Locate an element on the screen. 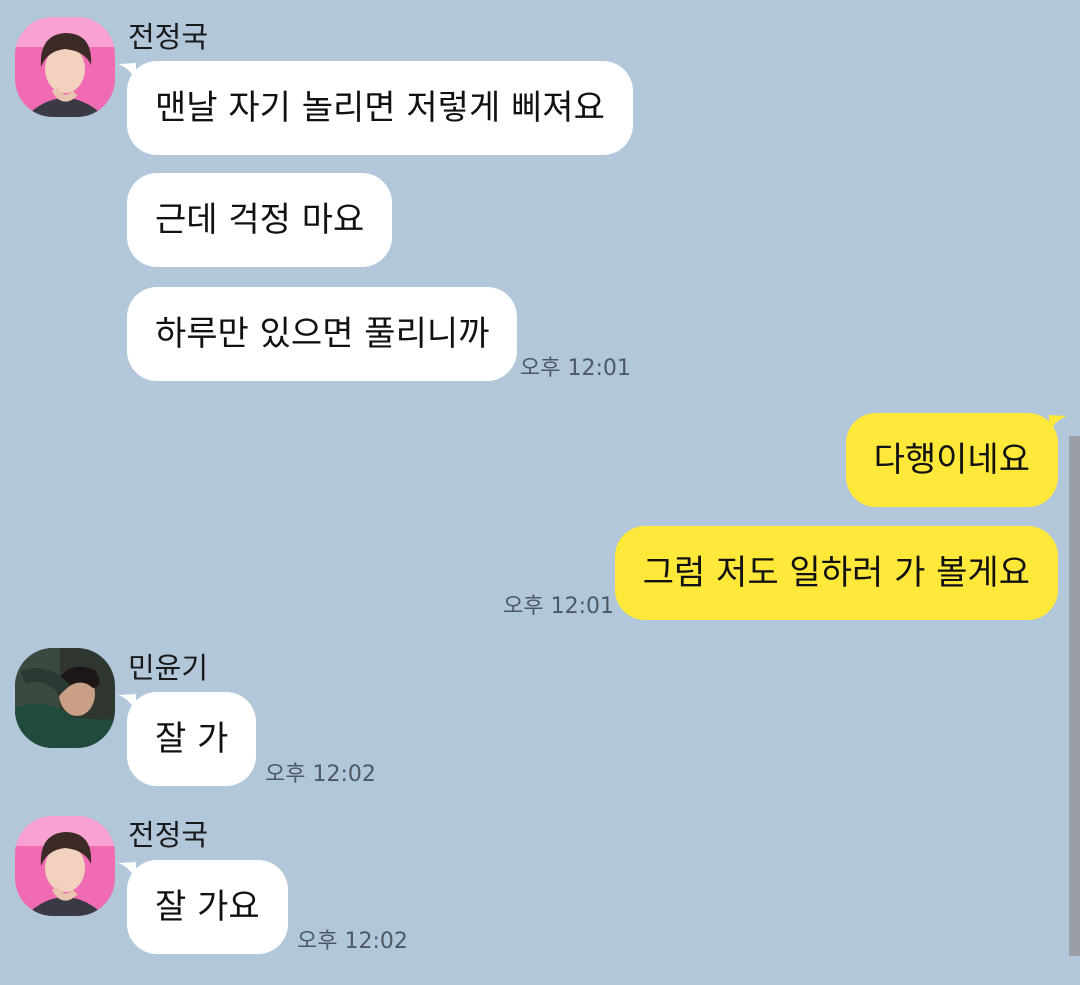 This screenshot has width=1080, height=985. message-bubble: 잘 가 is located at coordinates (187, 739).